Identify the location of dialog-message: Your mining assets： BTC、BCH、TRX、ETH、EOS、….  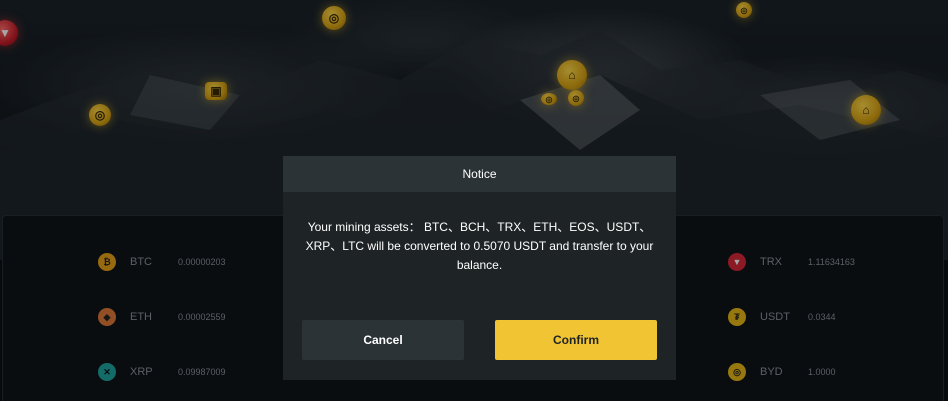
(479, 246).